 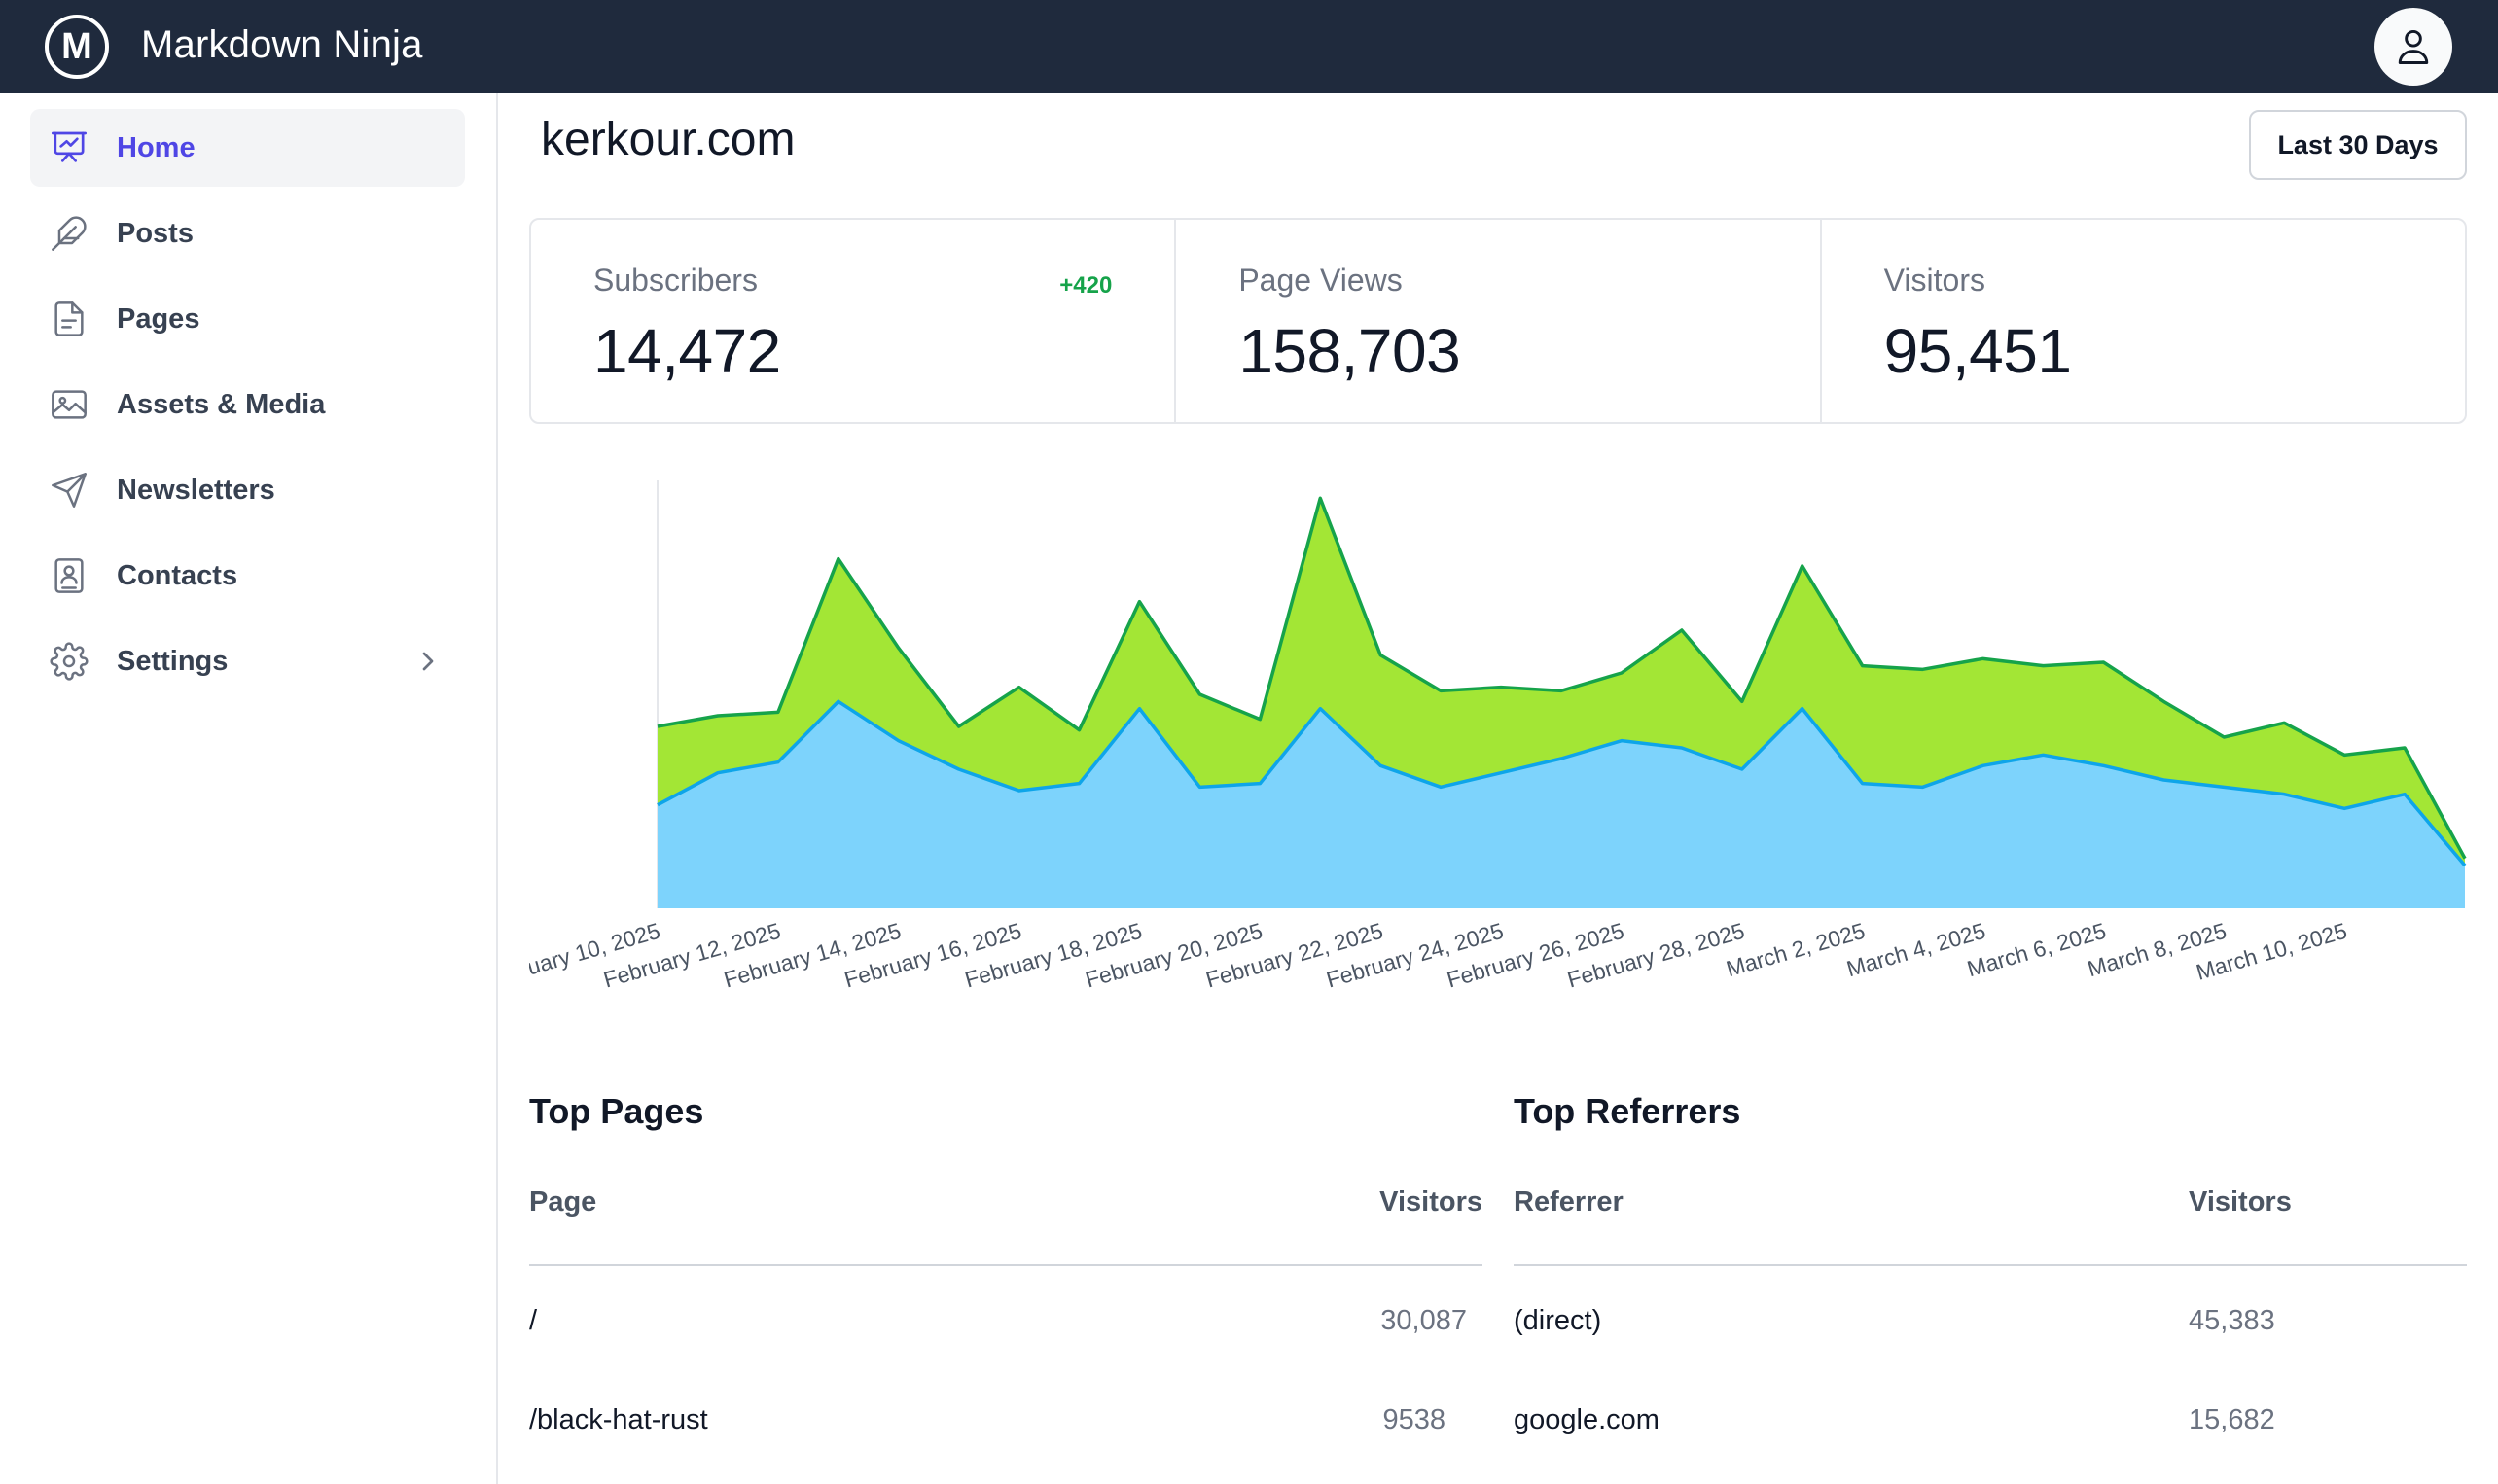 What do you see at coordinates (2232, 1420) in the screenshot?
I see `table-cell-visitors: 15,682` at bounding box center [2232, 1420].